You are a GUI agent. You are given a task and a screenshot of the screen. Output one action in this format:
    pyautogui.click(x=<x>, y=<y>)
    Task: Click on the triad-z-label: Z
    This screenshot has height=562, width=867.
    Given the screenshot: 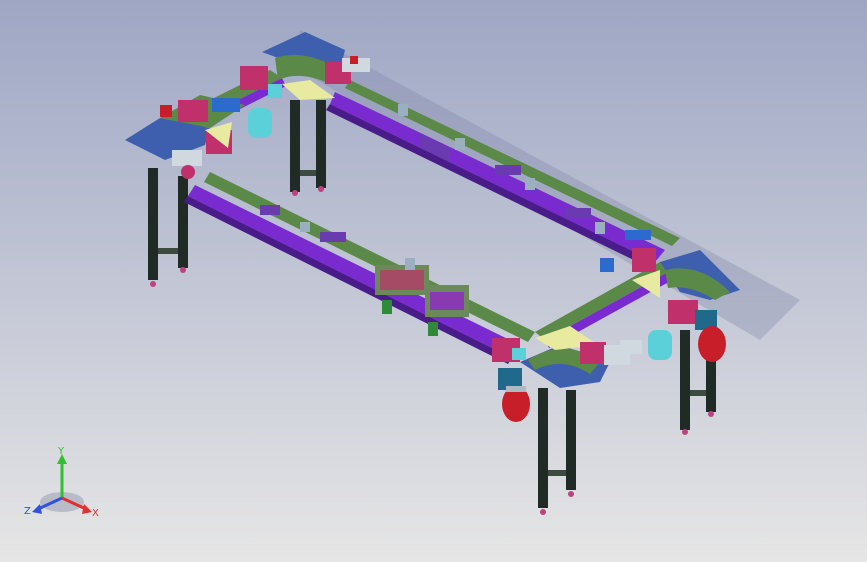 What is the action you would take?
    pyautogui.click(x=27, y=511)
    